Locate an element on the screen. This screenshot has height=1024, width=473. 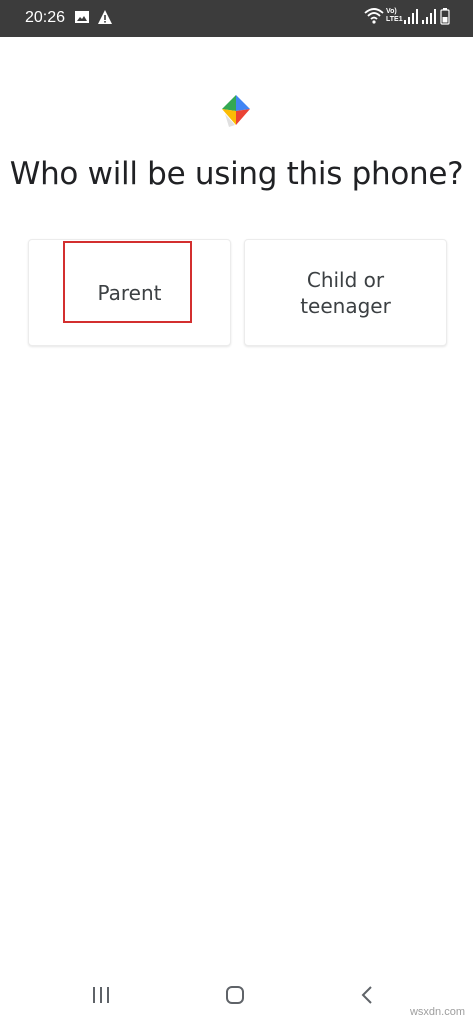
navigation-bar is located at coordinates (236, 995).